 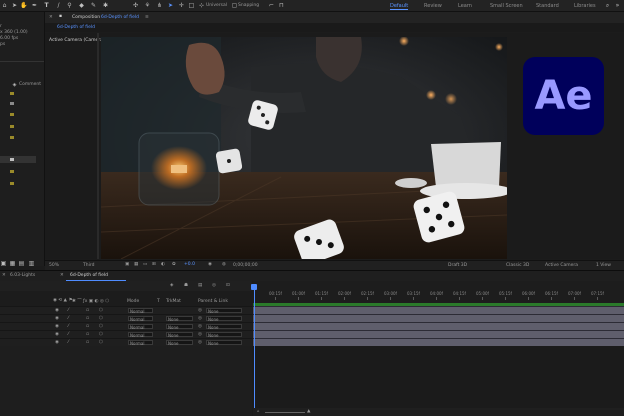 I want to click on menu-icon: ≡, so click(x=147, y=17).